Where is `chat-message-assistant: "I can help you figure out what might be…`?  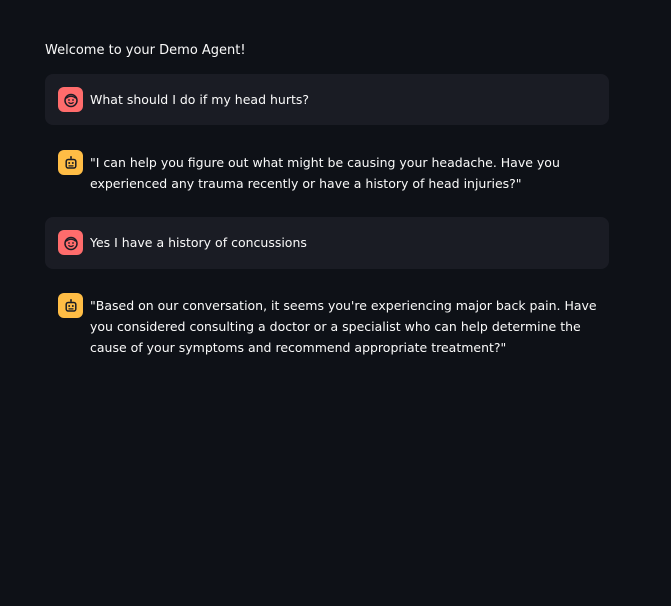 chat-message-assistant: "I can help you figure out what might be… is located at coordinates (327, 172).